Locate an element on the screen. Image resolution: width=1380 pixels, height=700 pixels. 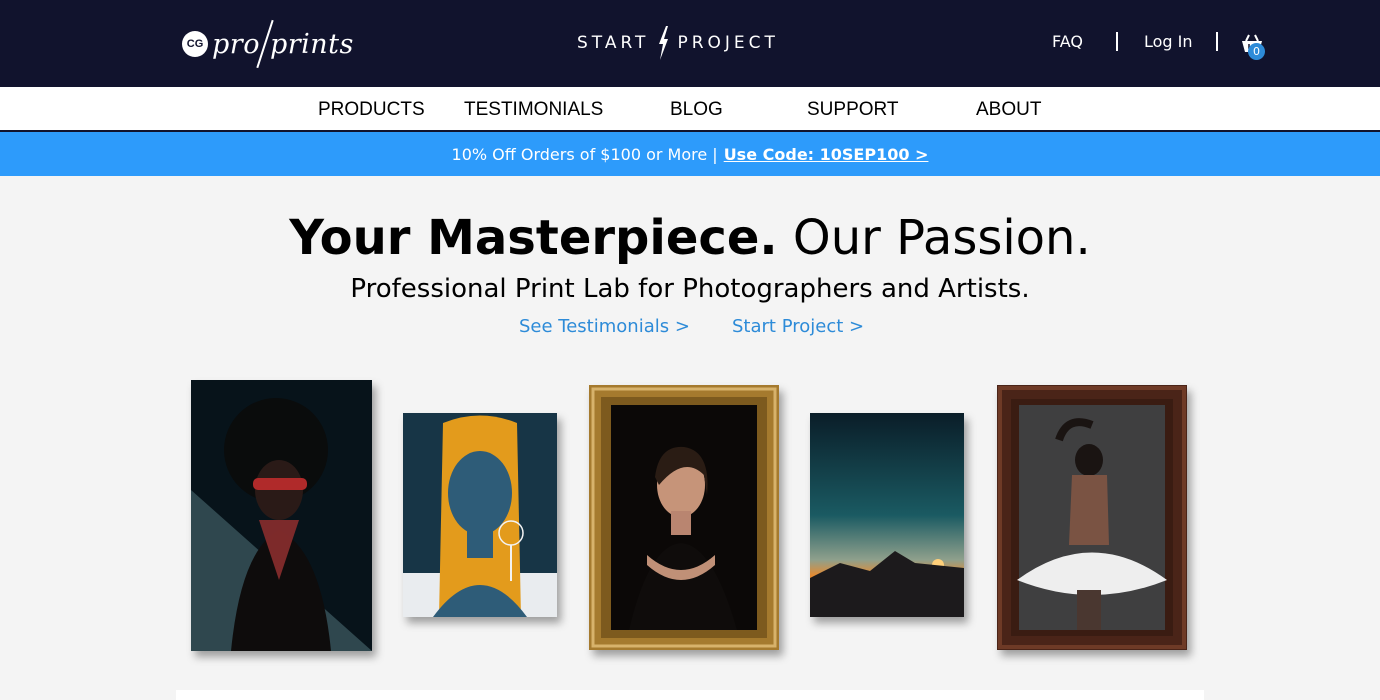
orange-hair-illustration-print is located at coordinates (480, 515).